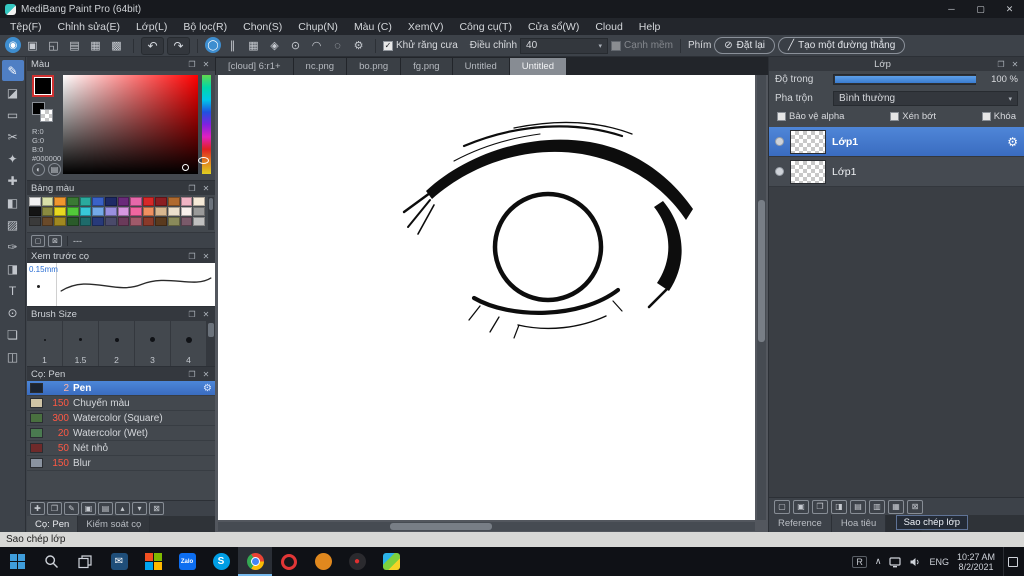 This screenshot has width=1024, height=576. I want to click on brush-move-down-button: ▾, so click(139, 508).